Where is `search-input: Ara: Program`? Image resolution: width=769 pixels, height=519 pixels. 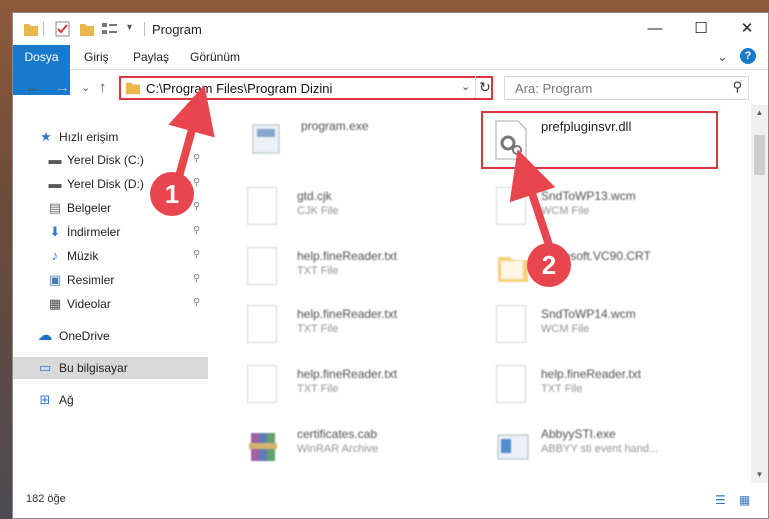
search-input: Ara: Program is located at coordinates (553, 88).